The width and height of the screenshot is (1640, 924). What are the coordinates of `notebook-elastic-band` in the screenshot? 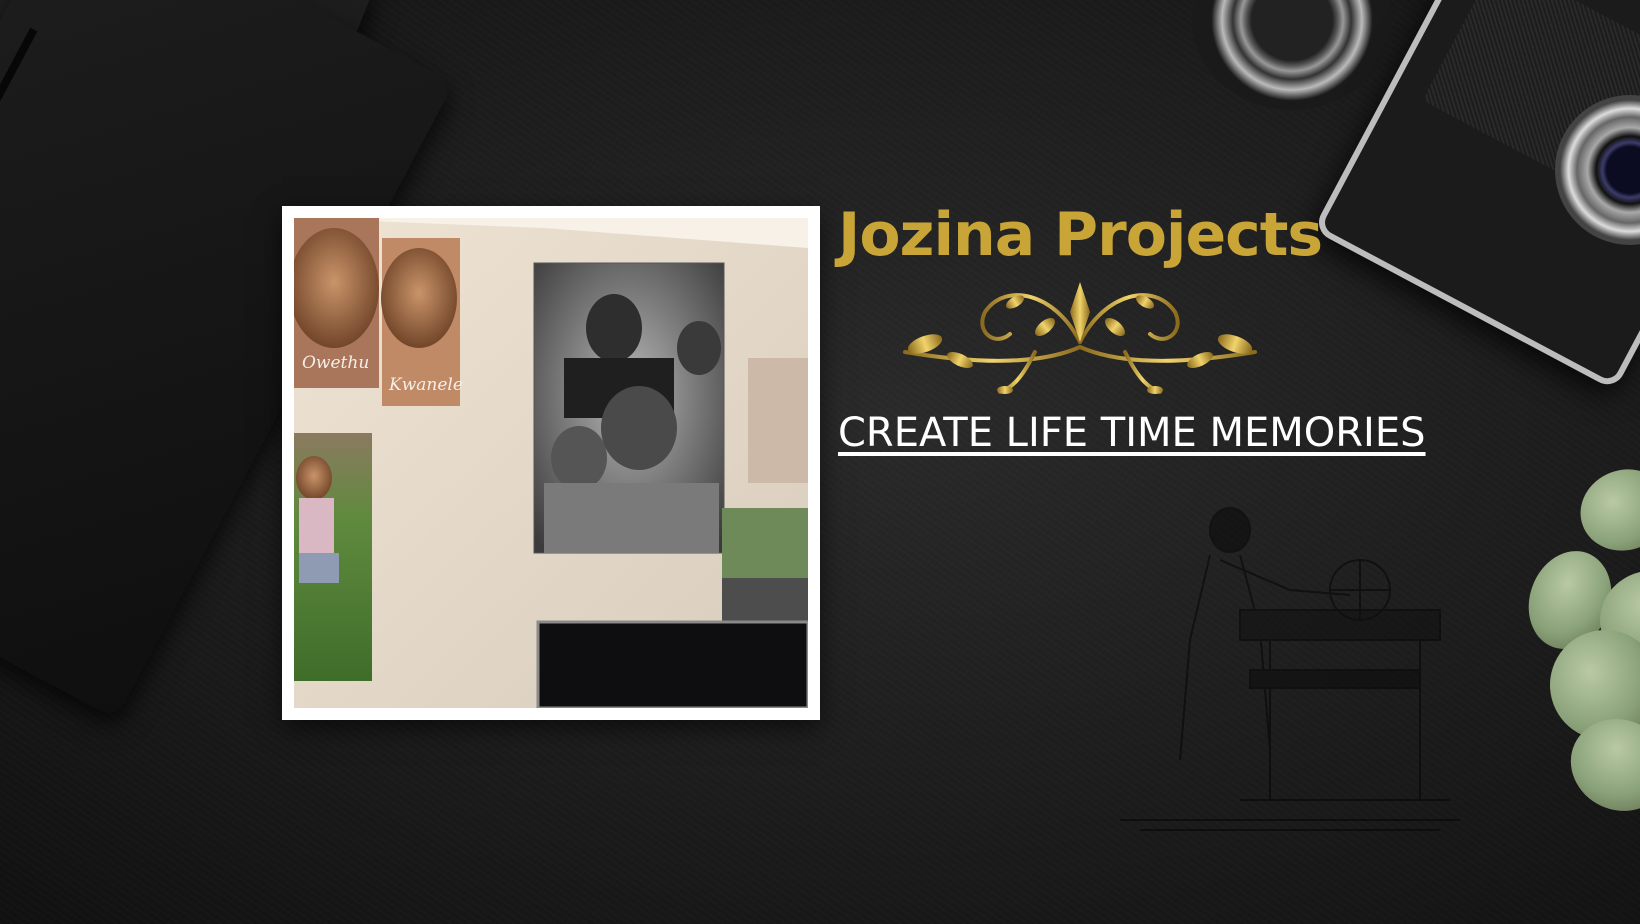 It's located at (19, 276).